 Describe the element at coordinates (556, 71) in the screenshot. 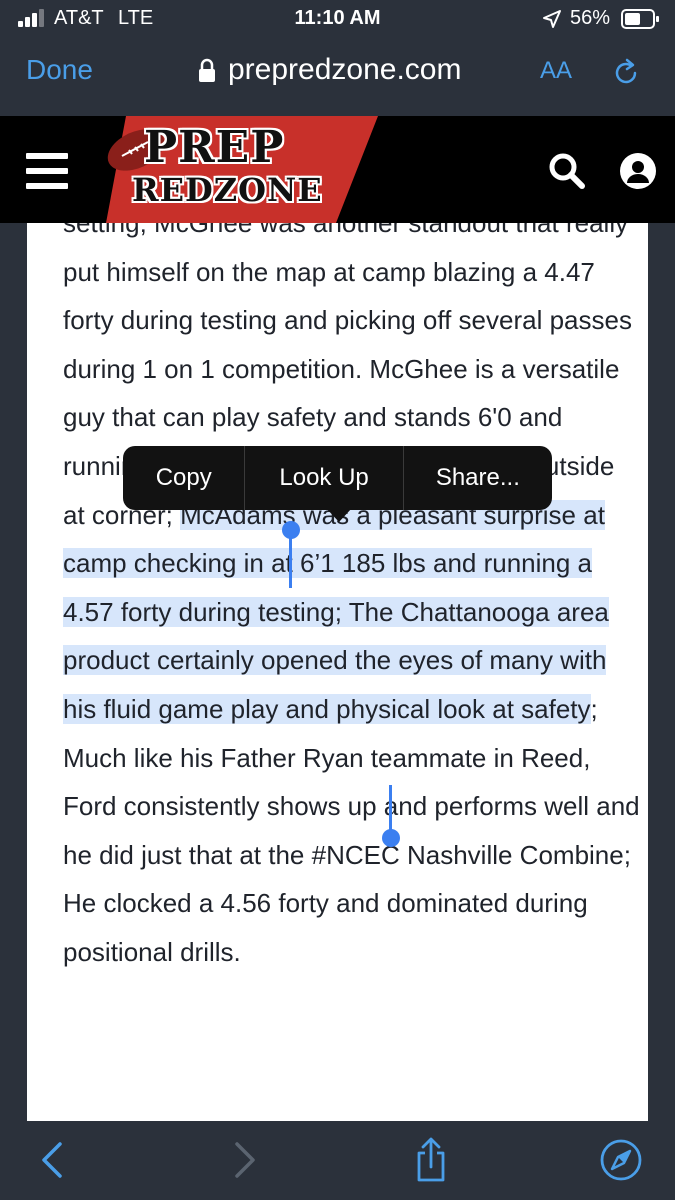

I see `text-size-button: AA` at that location.